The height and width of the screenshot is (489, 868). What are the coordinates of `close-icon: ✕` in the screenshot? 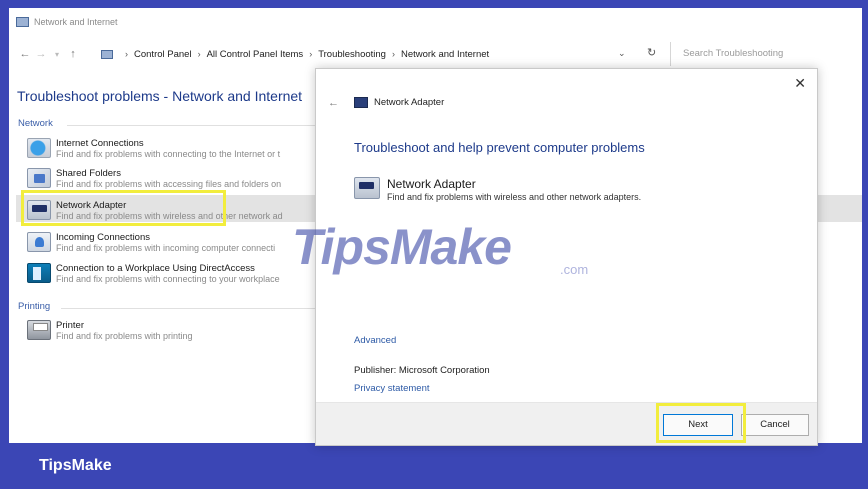 It's located at (800, 83).